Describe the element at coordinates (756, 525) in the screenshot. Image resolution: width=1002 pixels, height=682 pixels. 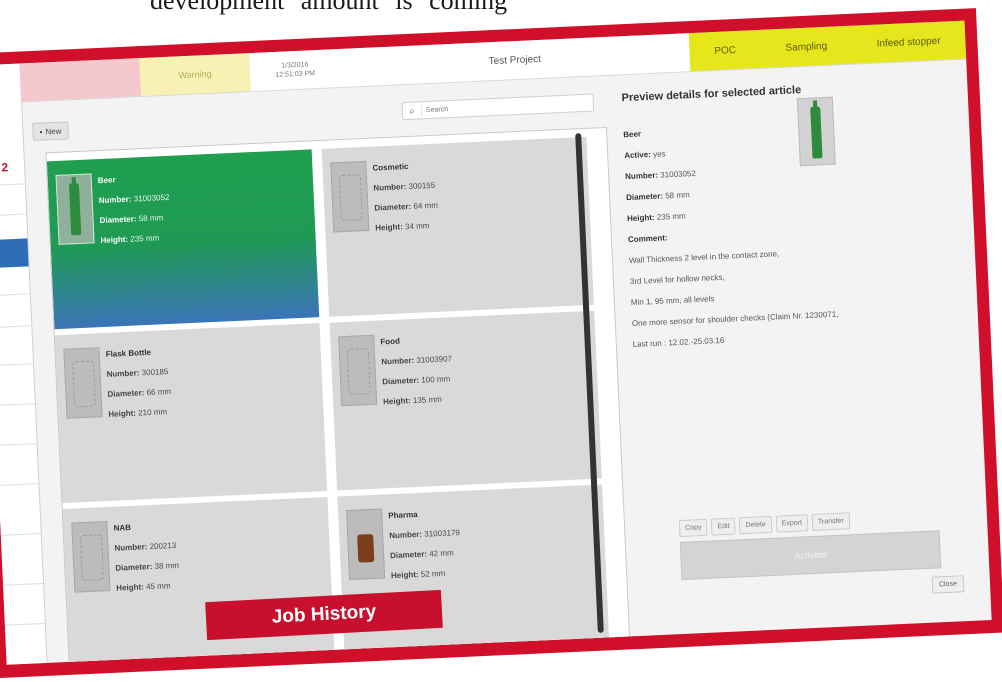
I see `delete-button: Delete` at that location.